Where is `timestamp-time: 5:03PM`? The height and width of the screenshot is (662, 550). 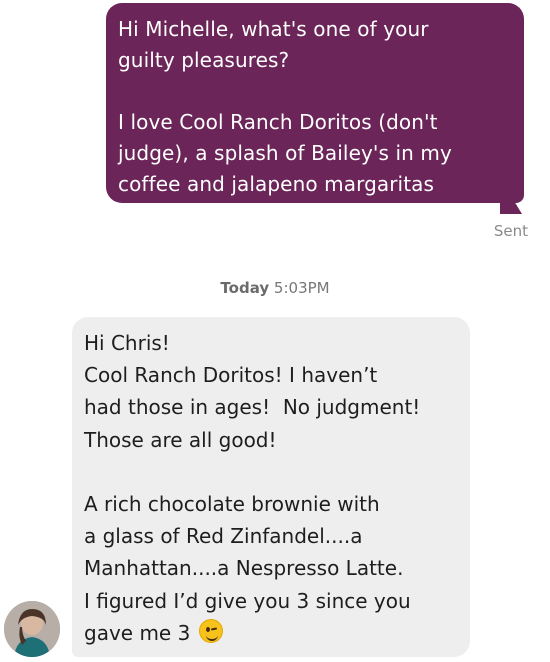 timestamp-time: 5:03PM is located at coordinates (301, 288).